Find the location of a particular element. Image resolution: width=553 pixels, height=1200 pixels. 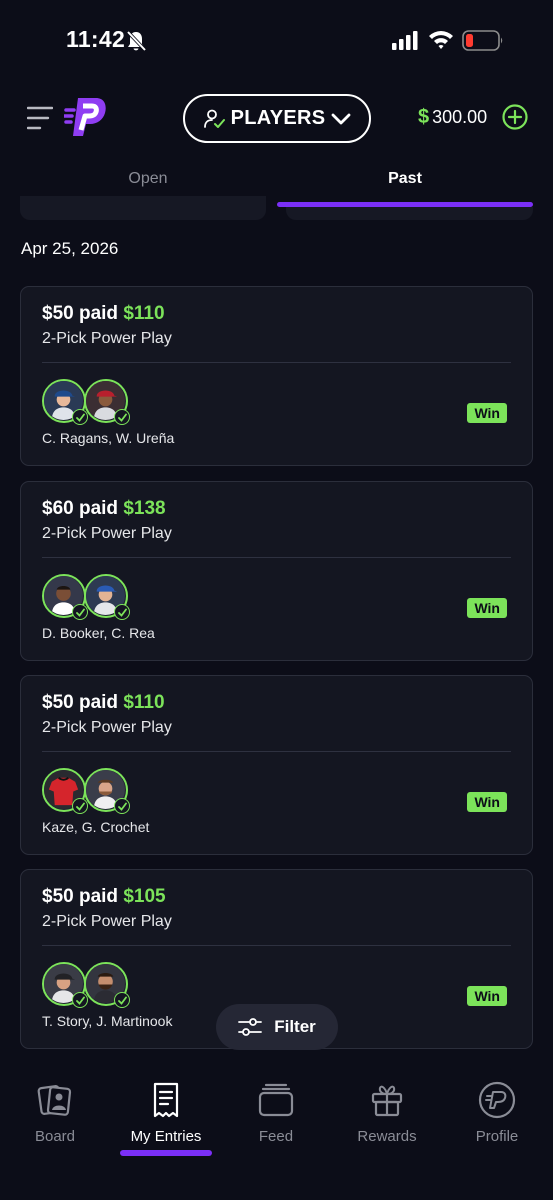

menu-icon is located at coordinates (40, 118).